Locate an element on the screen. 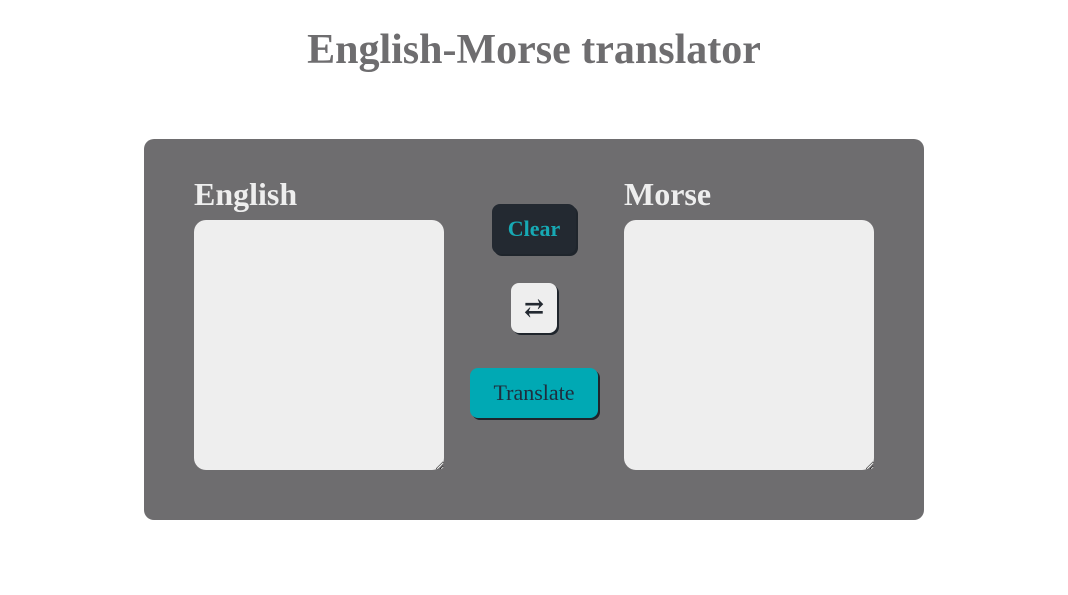 The height and width of the screenshot is (595, 1068). page-title: English-Morse translator is located at coordinates (534, 50).